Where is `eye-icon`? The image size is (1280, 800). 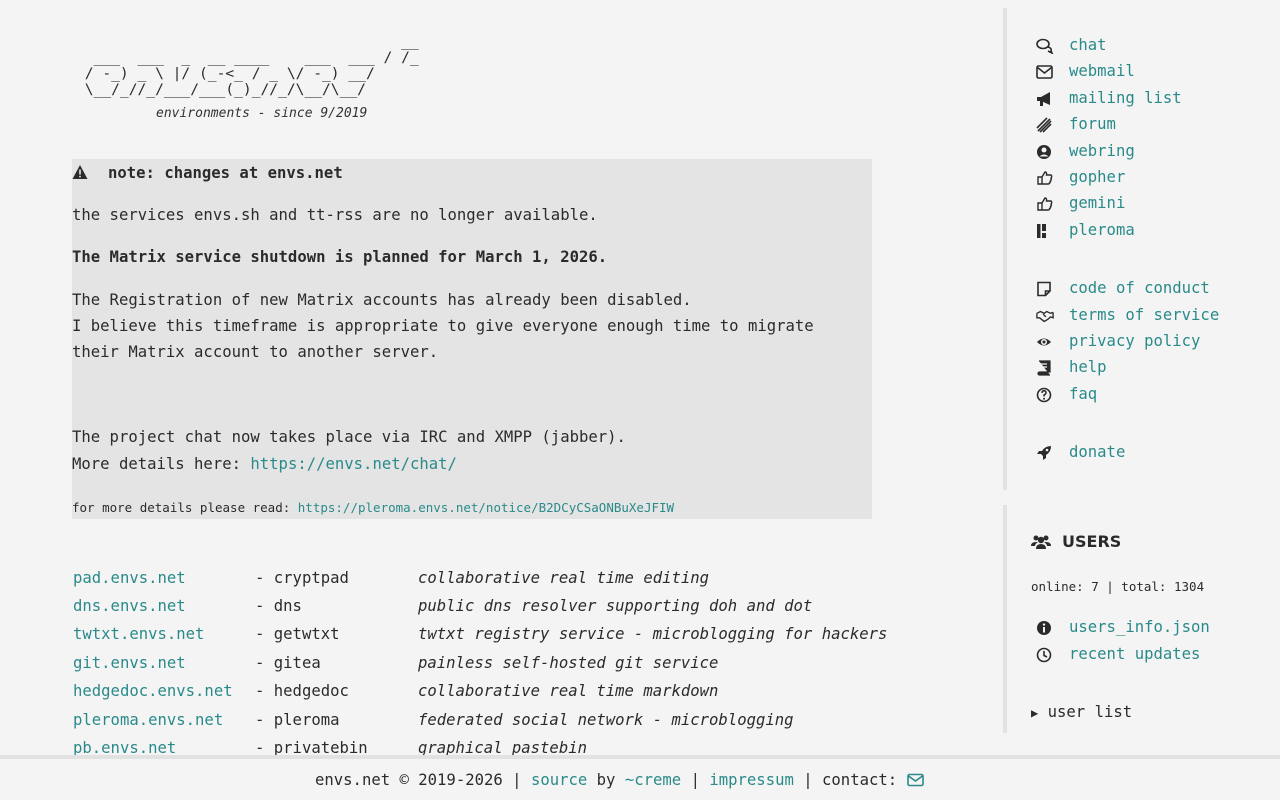 eye-icon is located at coordinates (1044, 342).